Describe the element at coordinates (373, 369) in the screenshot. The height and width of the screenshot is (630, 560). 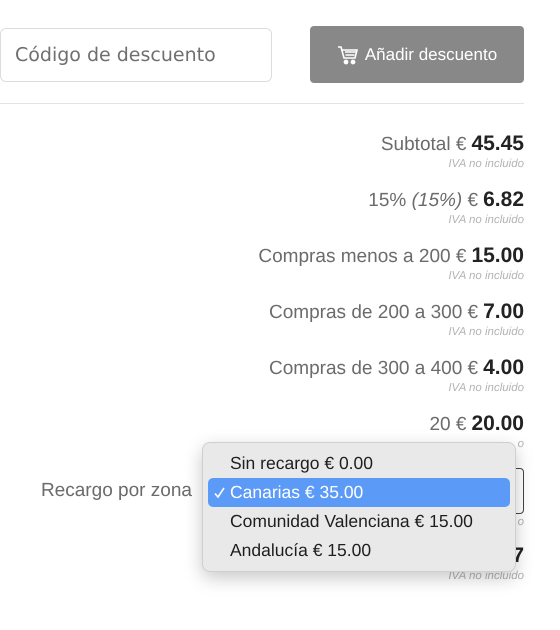
I see `total-label: Compras de 300 a 400 €` at that location.